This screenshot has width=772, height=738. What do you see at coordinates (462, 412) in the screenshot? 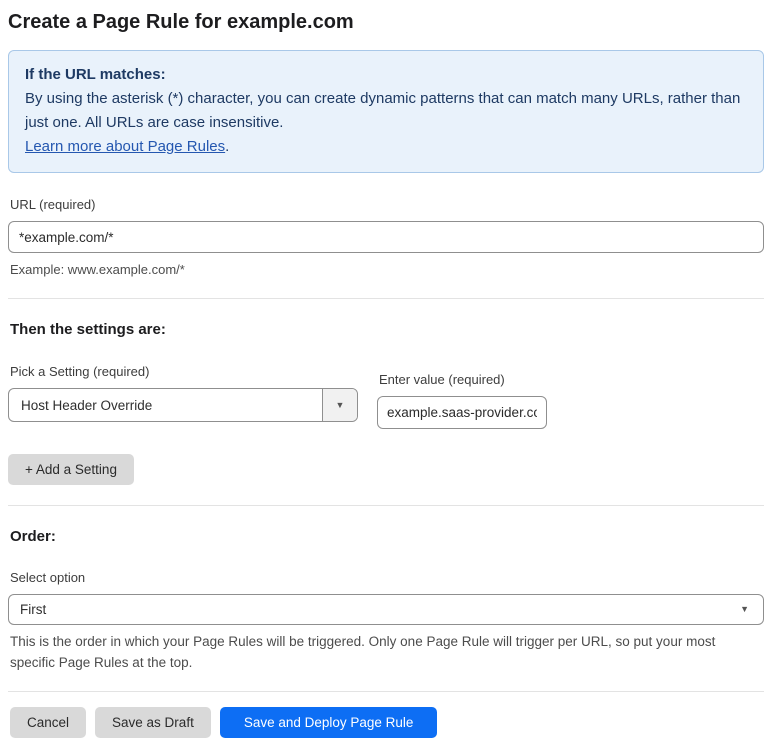
I see `setting-value-input` at bounding box center [462, 412].